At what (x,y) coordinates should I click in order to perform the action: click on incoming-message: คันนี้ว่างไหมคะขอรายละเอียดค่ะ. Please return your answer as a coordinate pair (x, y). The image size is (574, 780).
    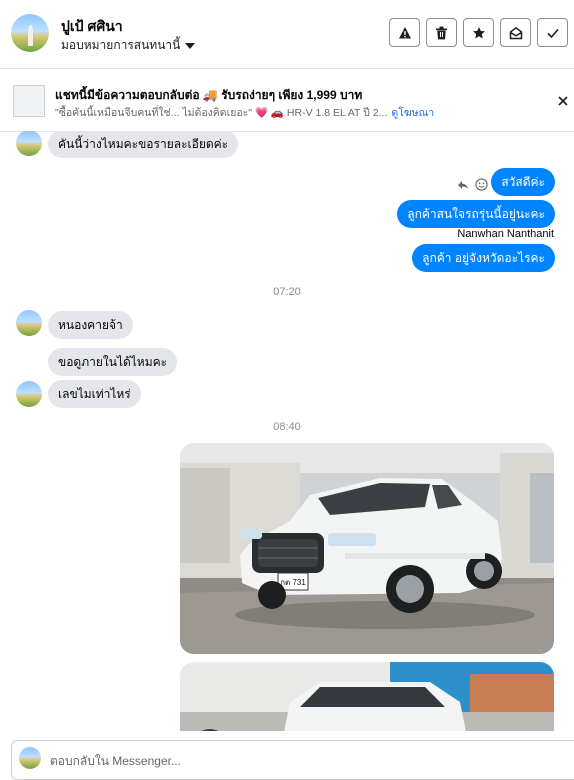
    Looking at the image, I should click on (143, 144).